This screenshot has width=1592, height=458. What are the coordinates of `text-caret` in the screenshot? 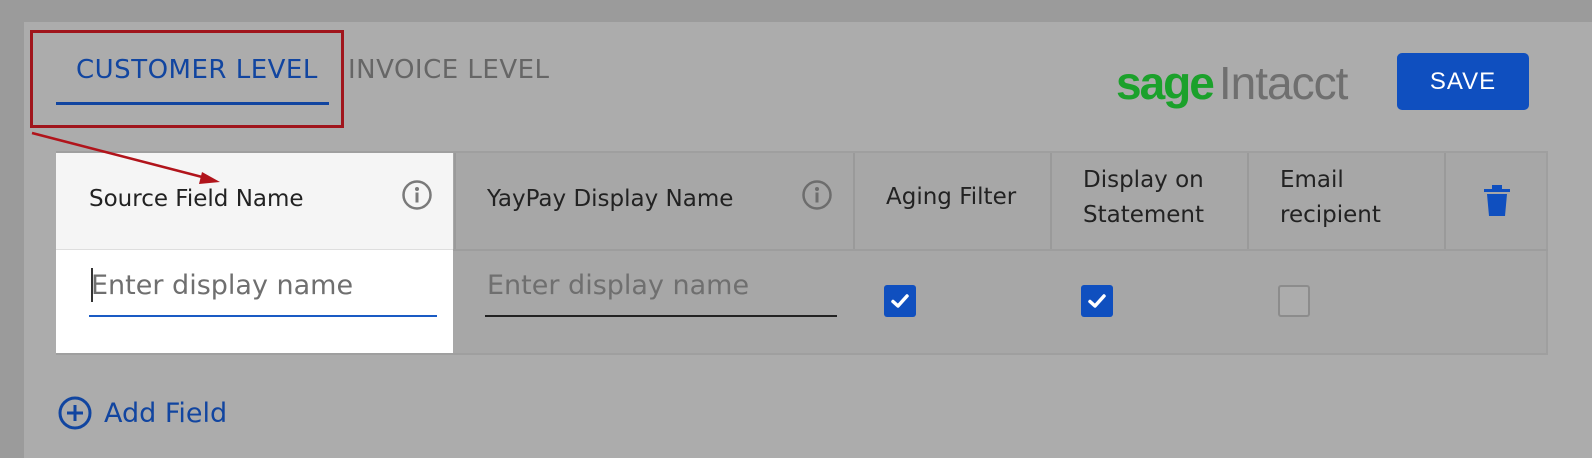 It's located at (92, 285).